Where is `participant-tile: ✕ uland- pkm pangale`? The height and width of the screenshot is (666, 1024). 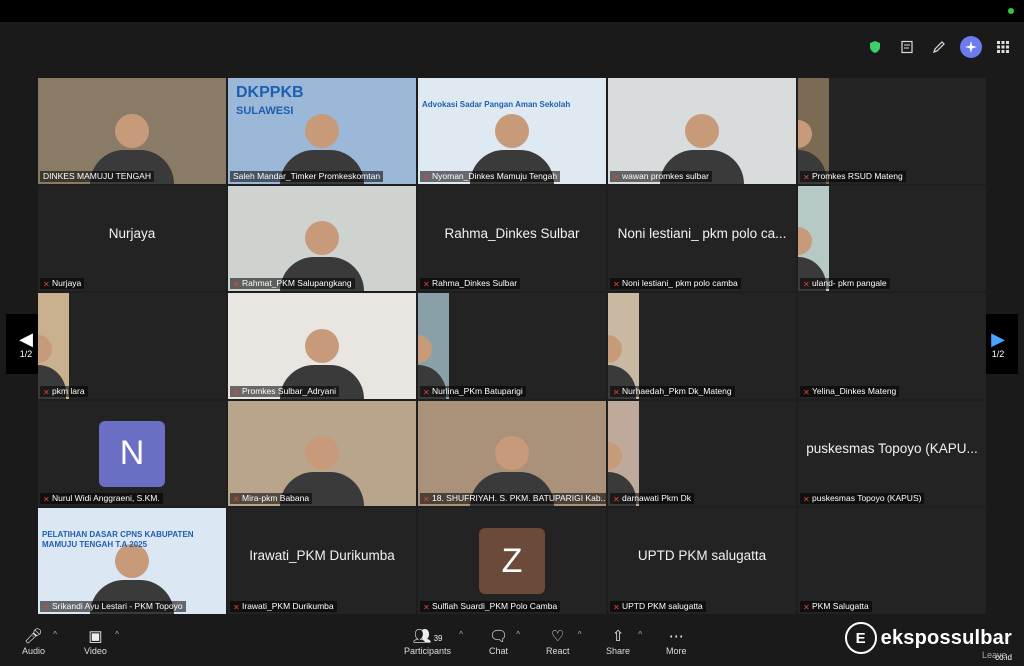 participant-tile: ✕ uland- pkm pangale is located at coordinates (892, 238).